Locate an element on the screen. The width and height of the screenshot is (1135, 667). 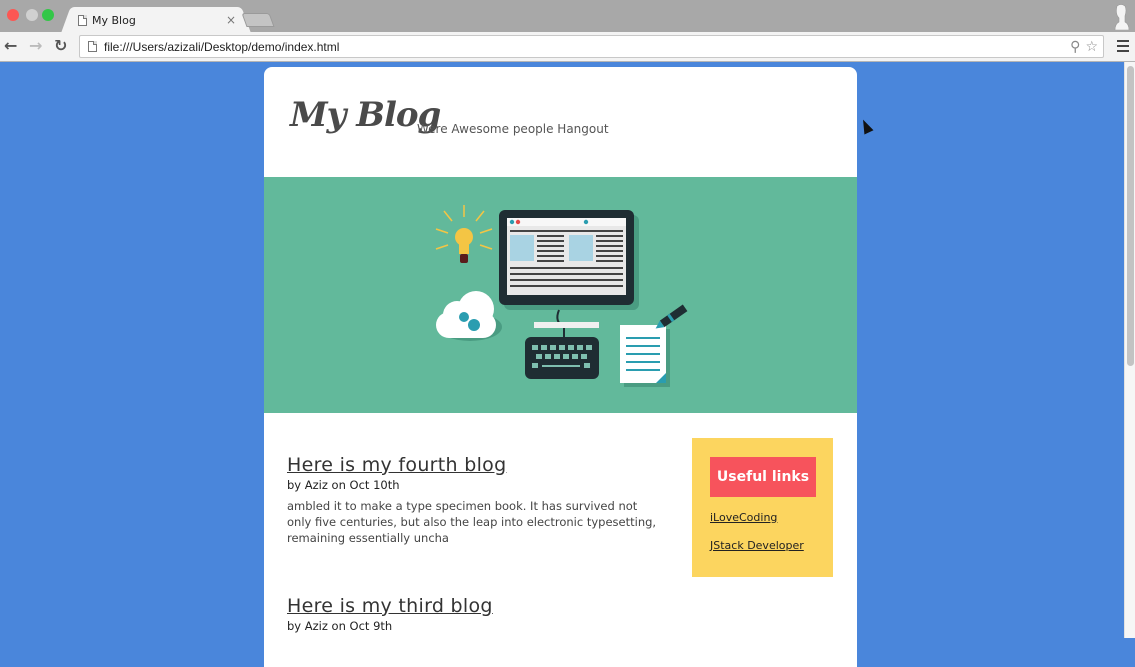
forward-button: → is located at coordinates (35, 46).